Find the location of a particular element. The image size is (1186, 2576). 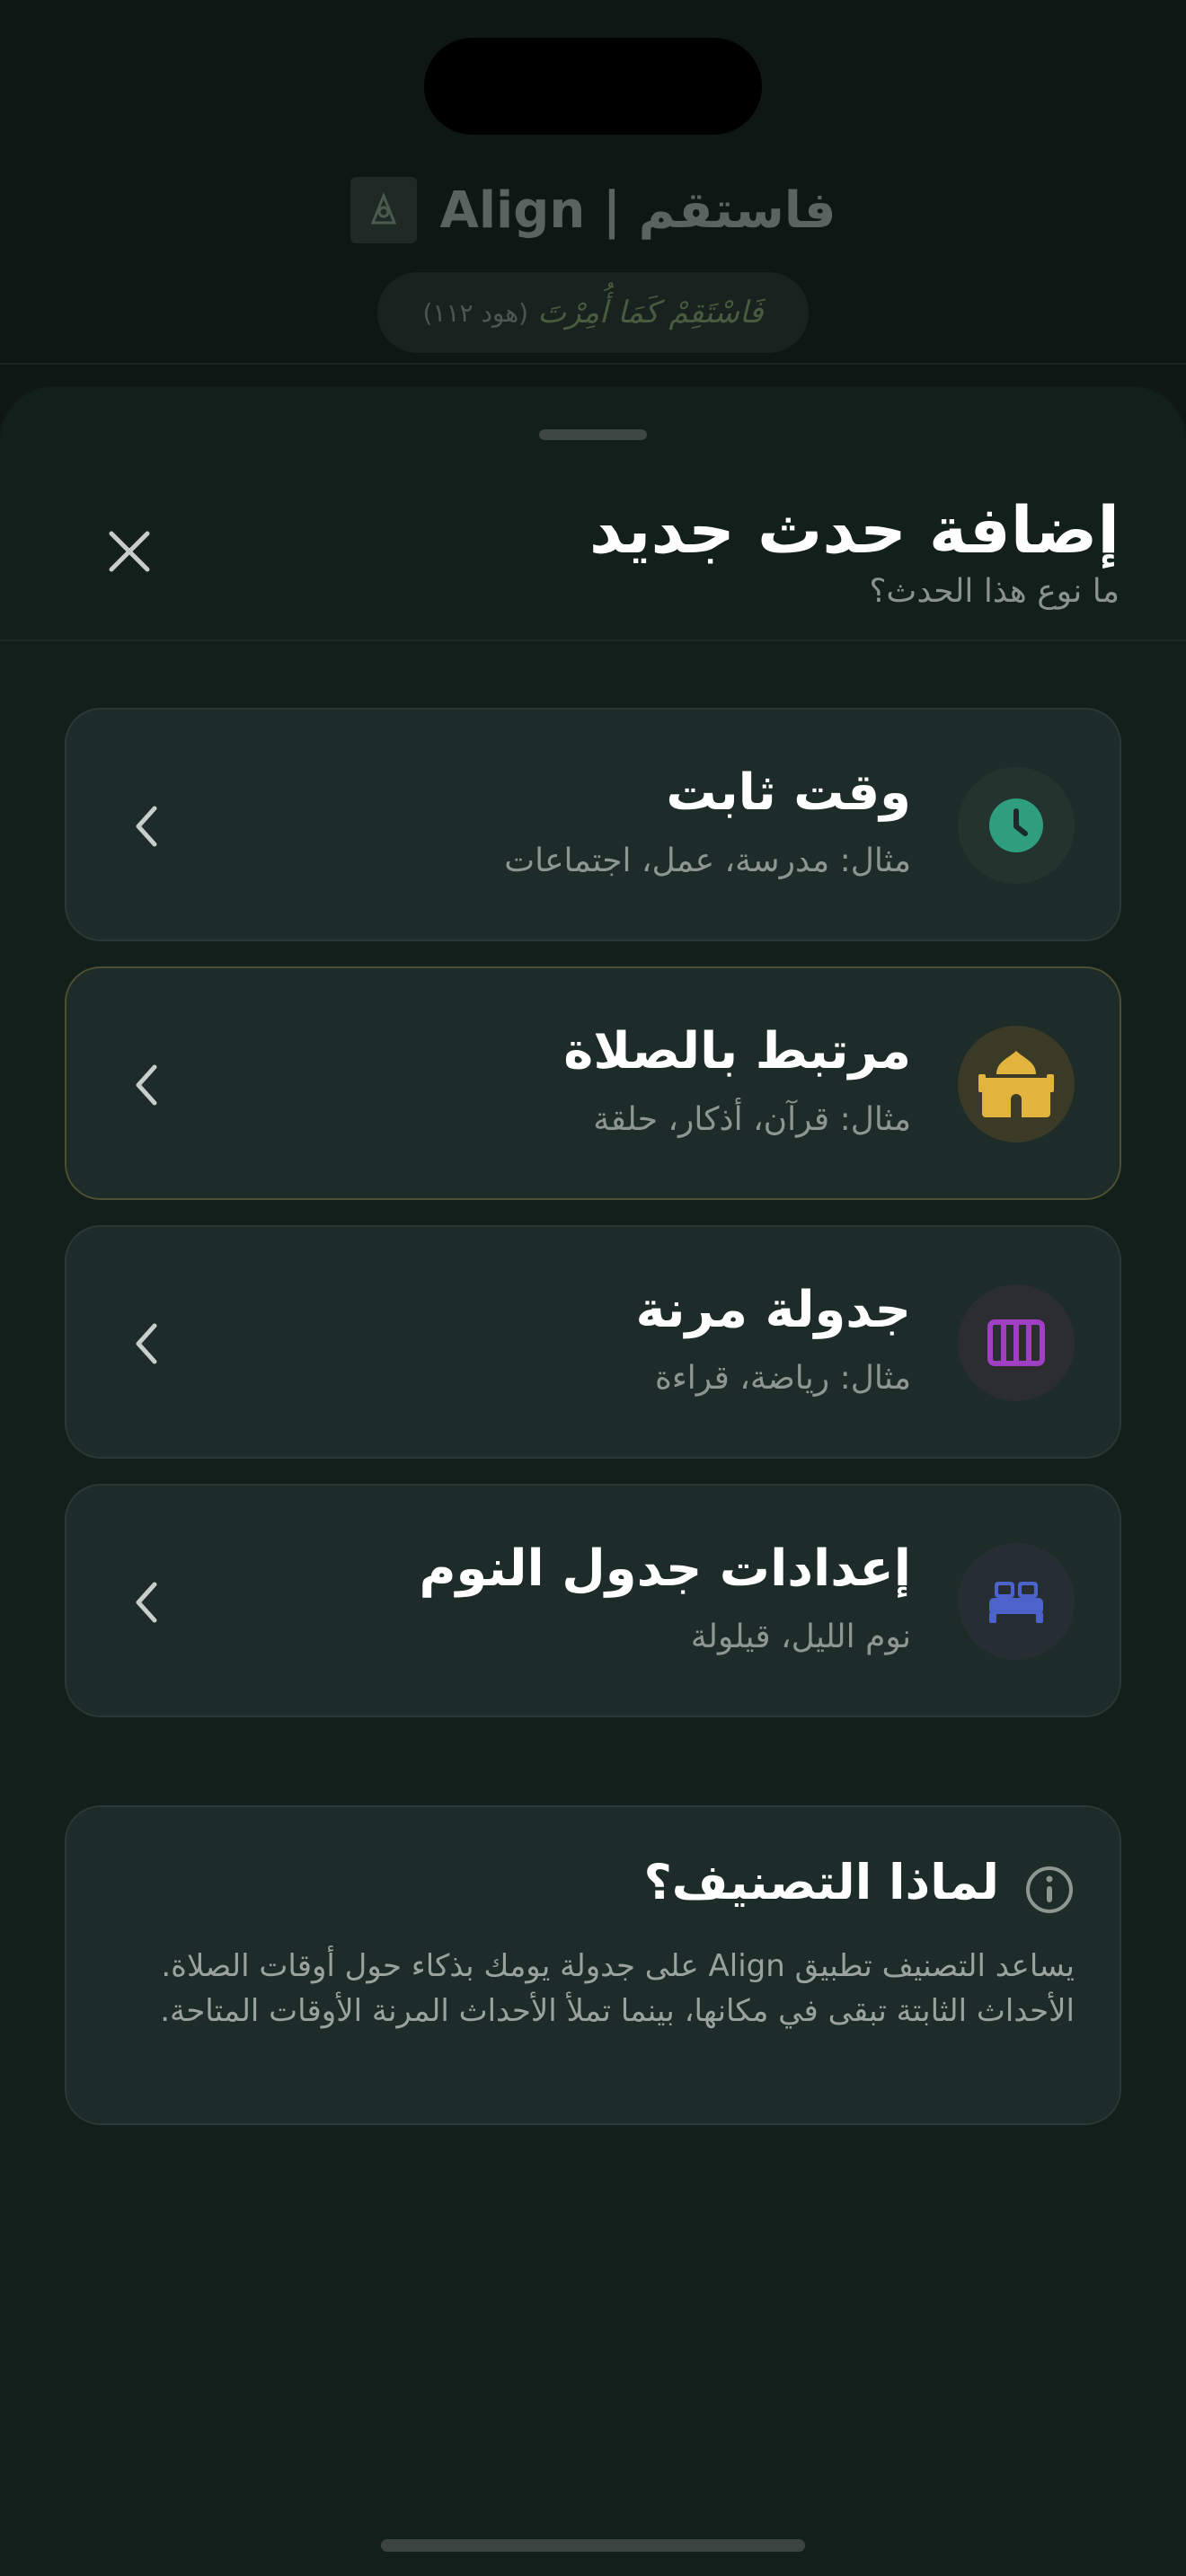

verse-pill: فَاسْتَقِمْ كَمَا أُمِرْتَ (هود ١١٢) is located at coordinates (593, 312).